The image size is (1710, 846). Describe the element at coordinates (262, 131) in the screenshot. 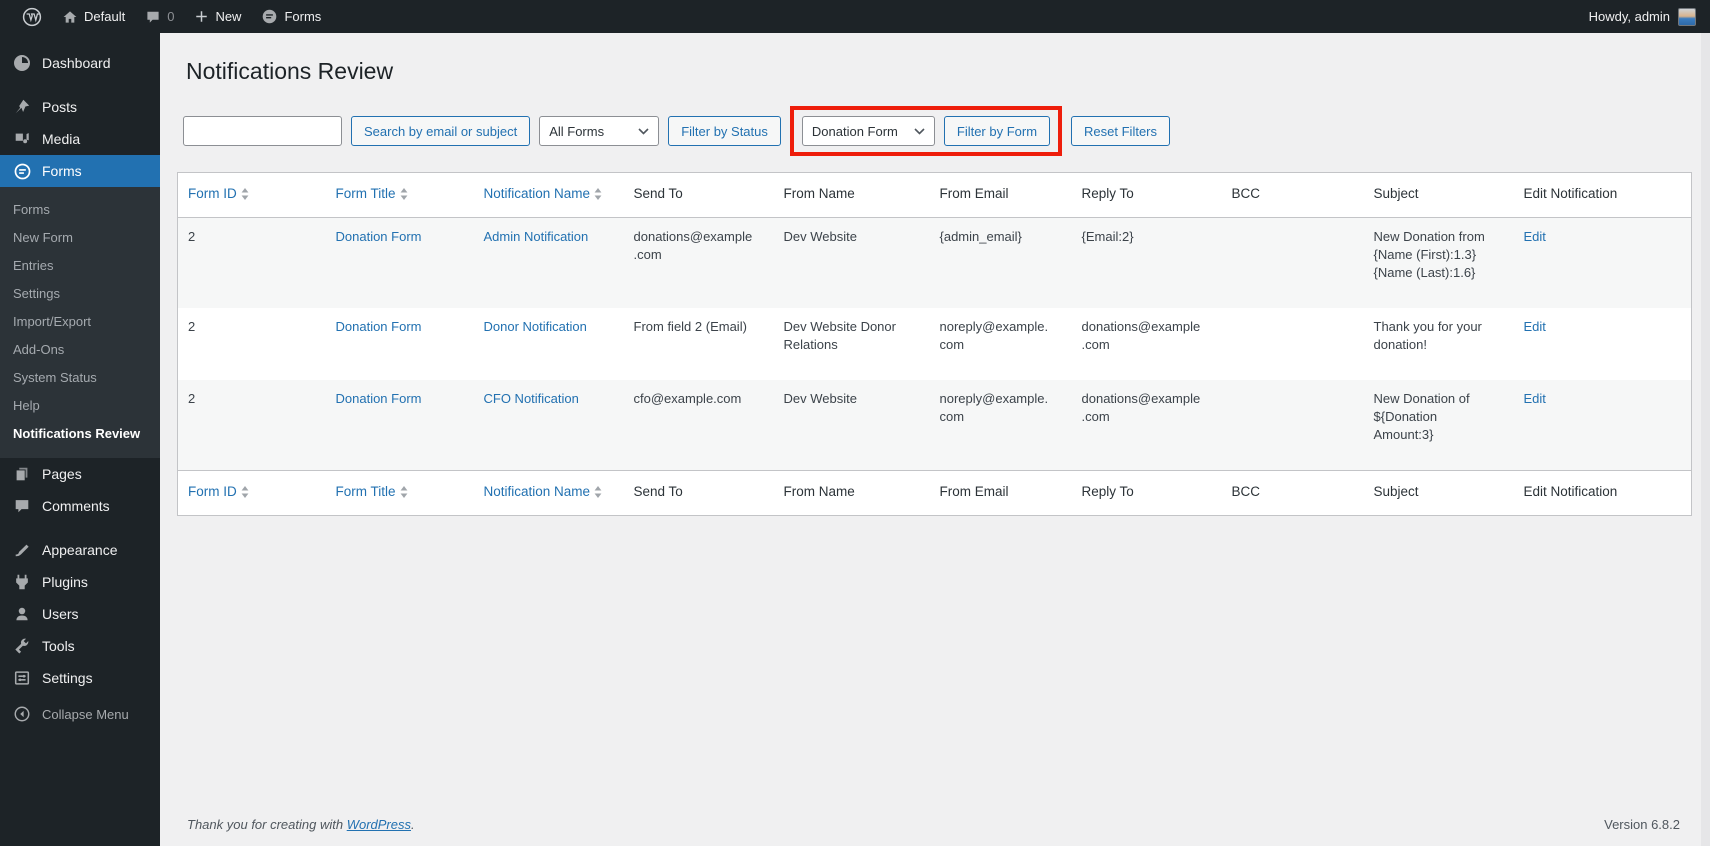

I see `search-input` at that location.